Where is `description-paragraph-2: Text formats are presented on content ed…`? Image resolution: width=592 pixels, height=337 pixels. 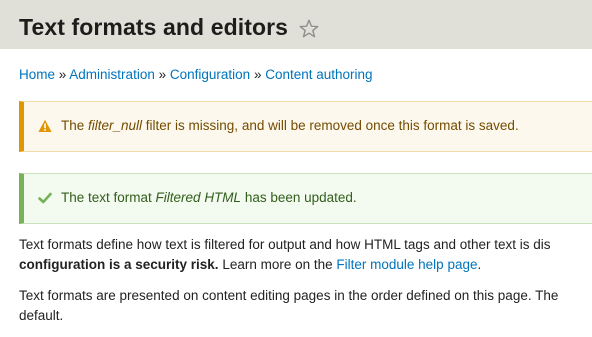 description-paragraph-2: Text formats are presented on content ed… is located at coordinates (288, 306).